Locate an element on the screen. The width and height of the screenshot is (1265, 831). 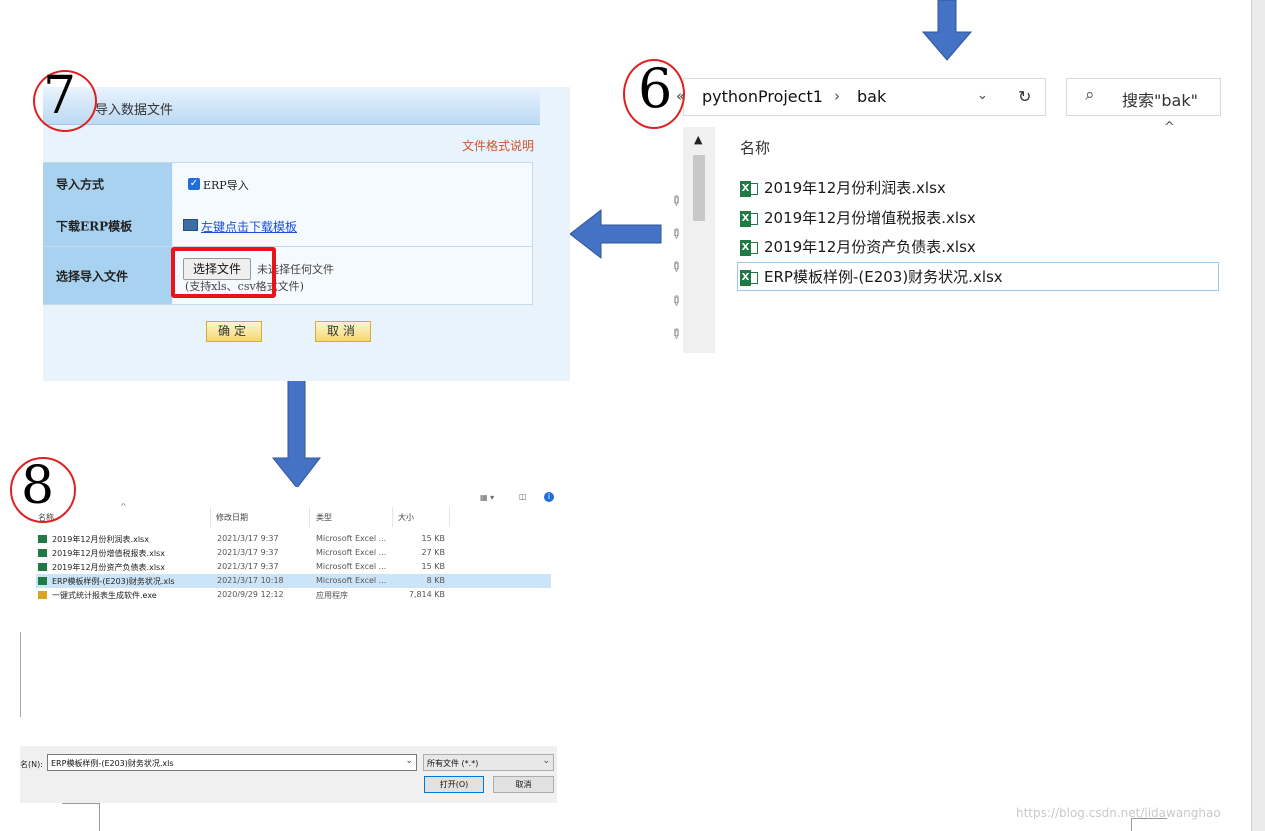
file-item: X 2019年12月份增值税报表.xlsx is located at coordinates (858, 218).